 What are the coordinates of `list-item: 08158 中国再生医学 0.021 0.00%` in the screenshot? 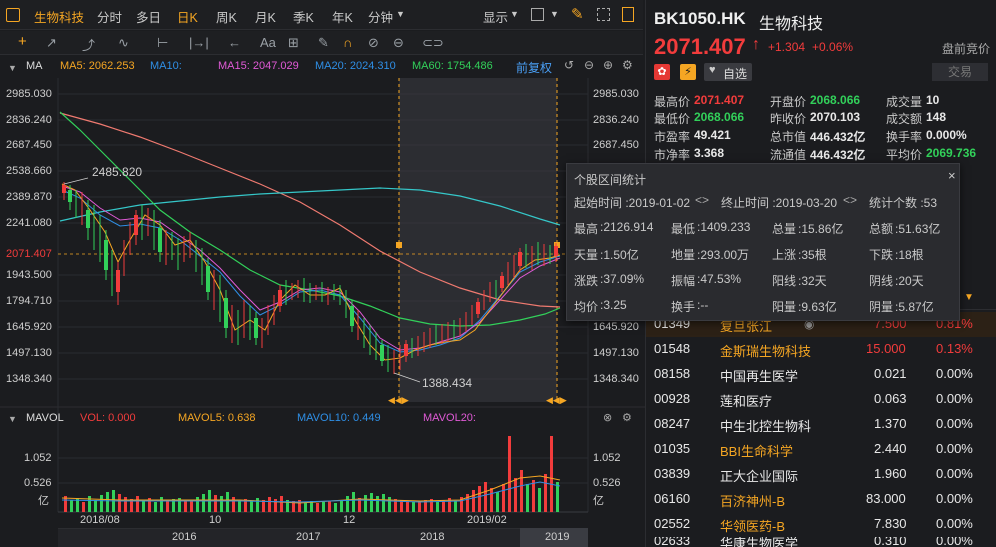 It's located at (821, 374).